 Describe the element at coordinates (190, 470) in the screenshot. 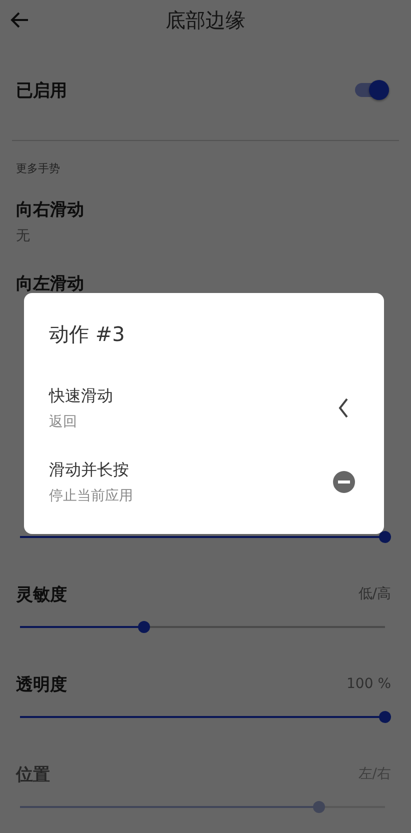

I see `action-title: 滑动并长按` at that location.